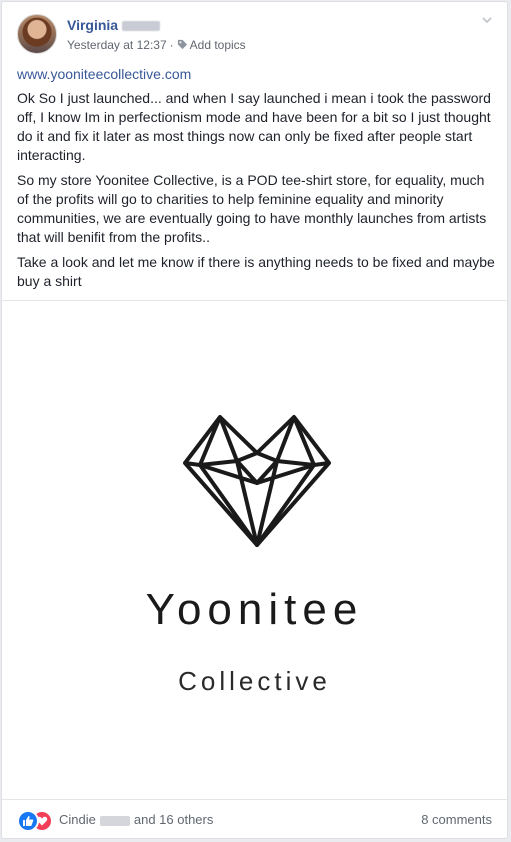  I want to click on author-avatar, so click(37, 34).